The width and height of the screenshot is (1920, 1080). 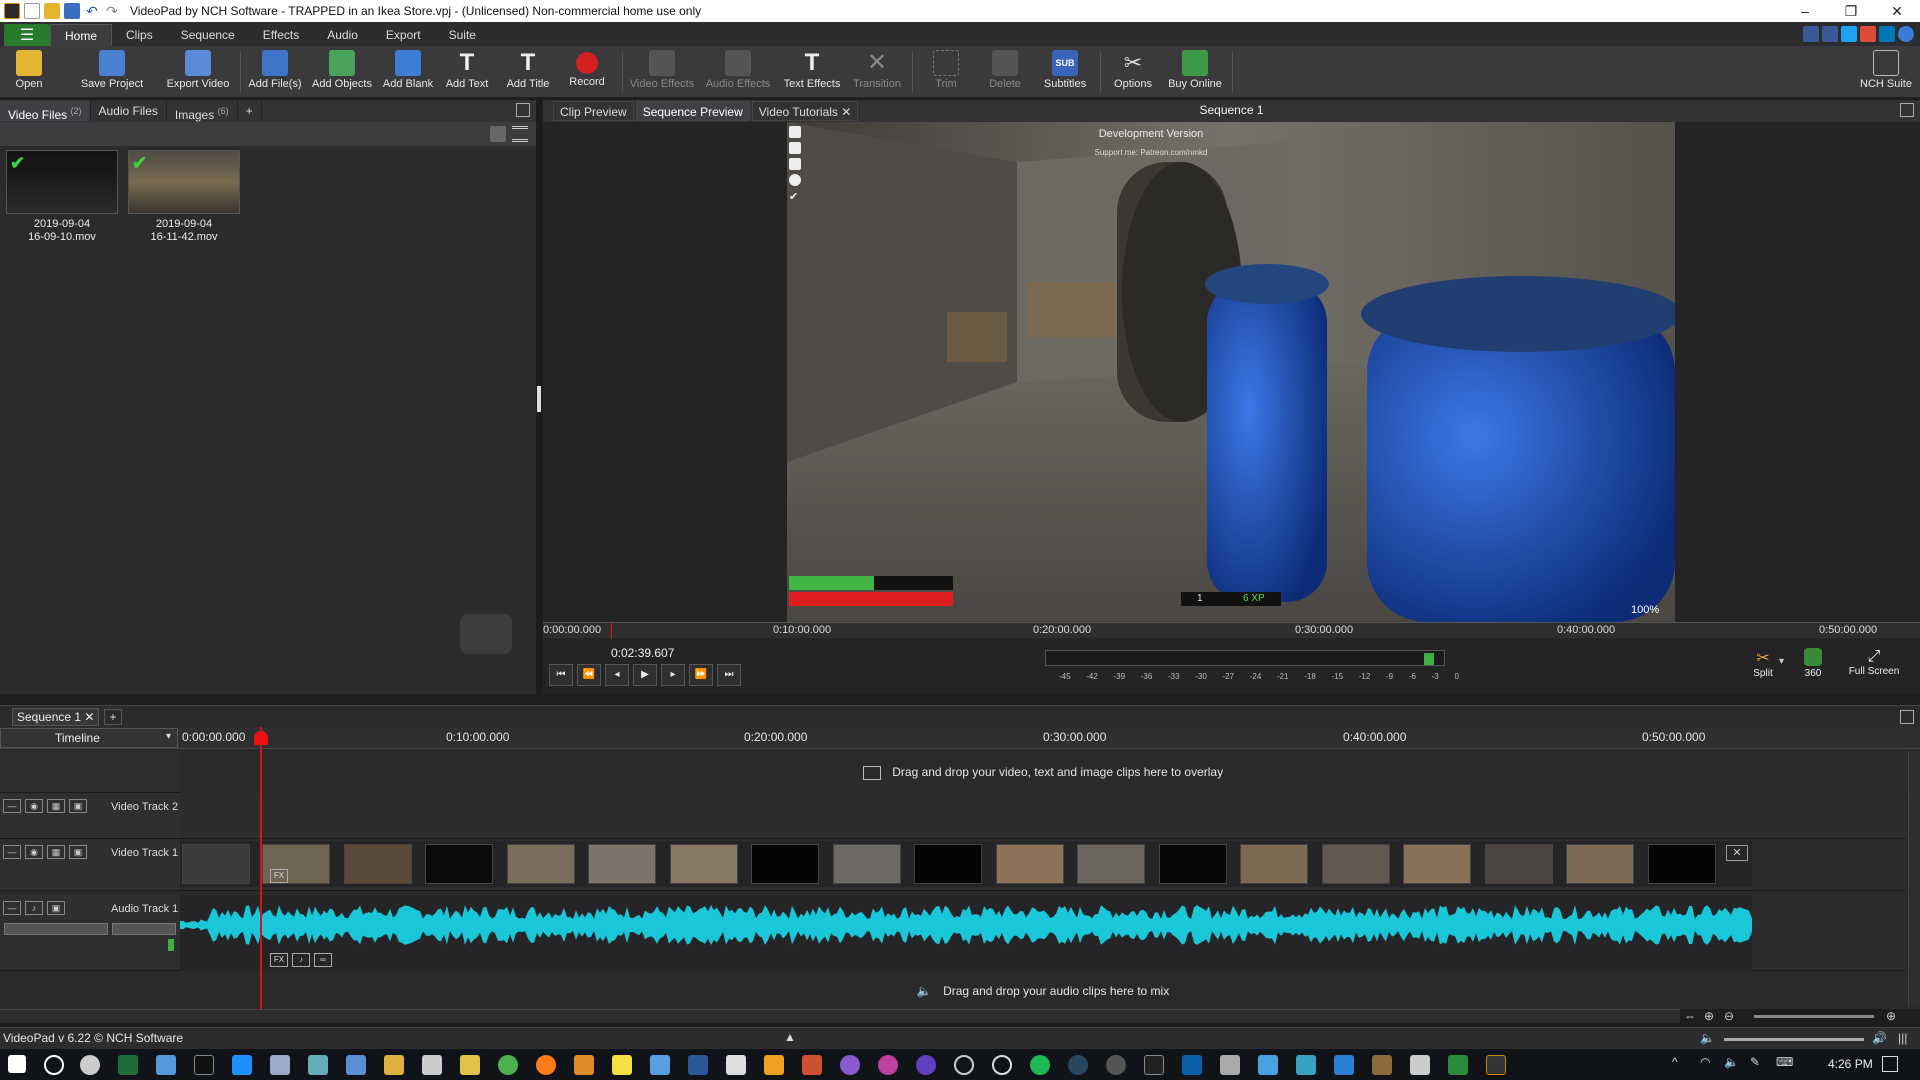 I want to click on zoom-slider, so click(x=1814, y=1016).